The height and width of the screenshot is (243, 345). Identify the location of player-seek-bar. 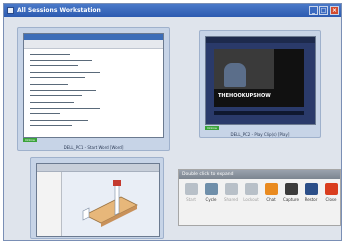
(259, 113).